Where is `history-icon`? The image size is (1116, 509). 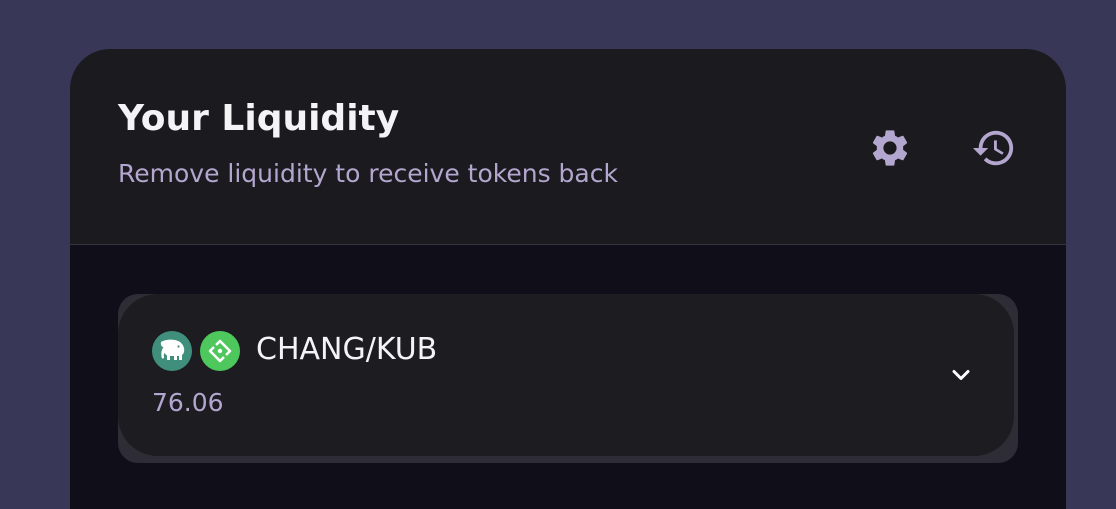
history-icon is located at coordinates (993, 148).